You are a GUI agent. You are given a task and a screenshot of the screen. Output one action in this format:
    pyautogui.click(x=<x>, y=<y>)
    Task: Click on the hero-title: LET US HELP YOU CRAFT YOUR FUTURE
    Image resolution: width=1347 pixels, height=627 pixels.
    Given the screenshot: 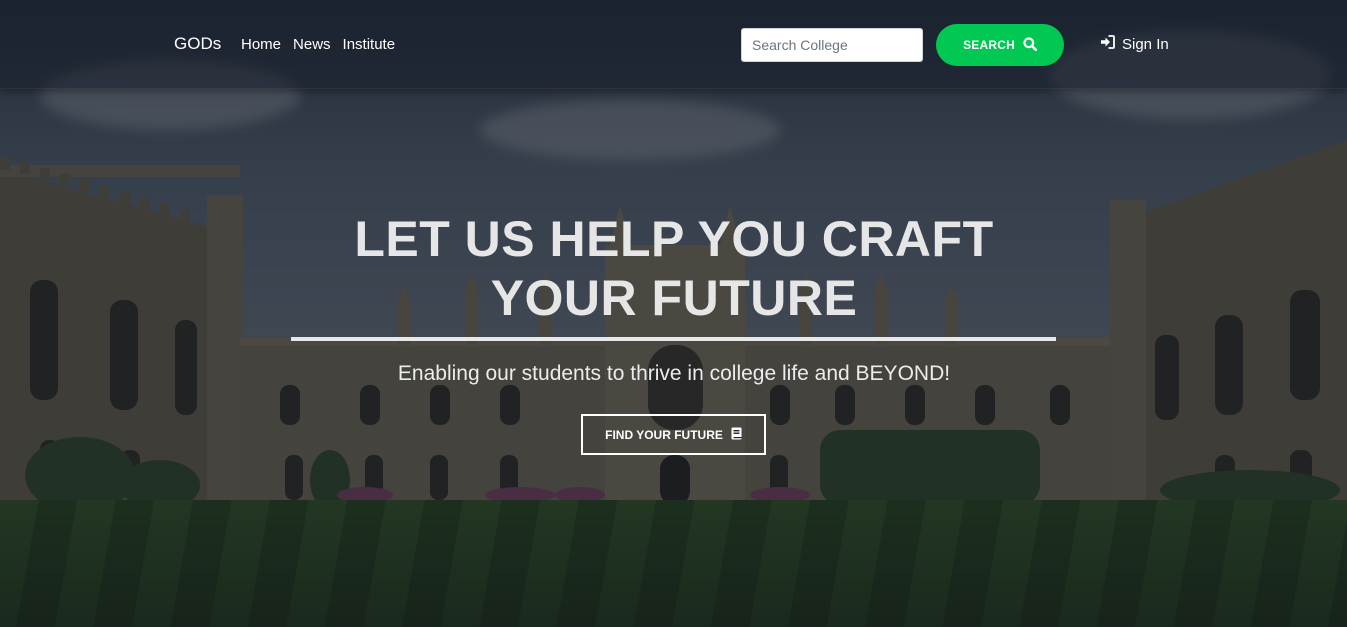 What is the action you would take?
    pyautogui.click(x=674, y=268)
    